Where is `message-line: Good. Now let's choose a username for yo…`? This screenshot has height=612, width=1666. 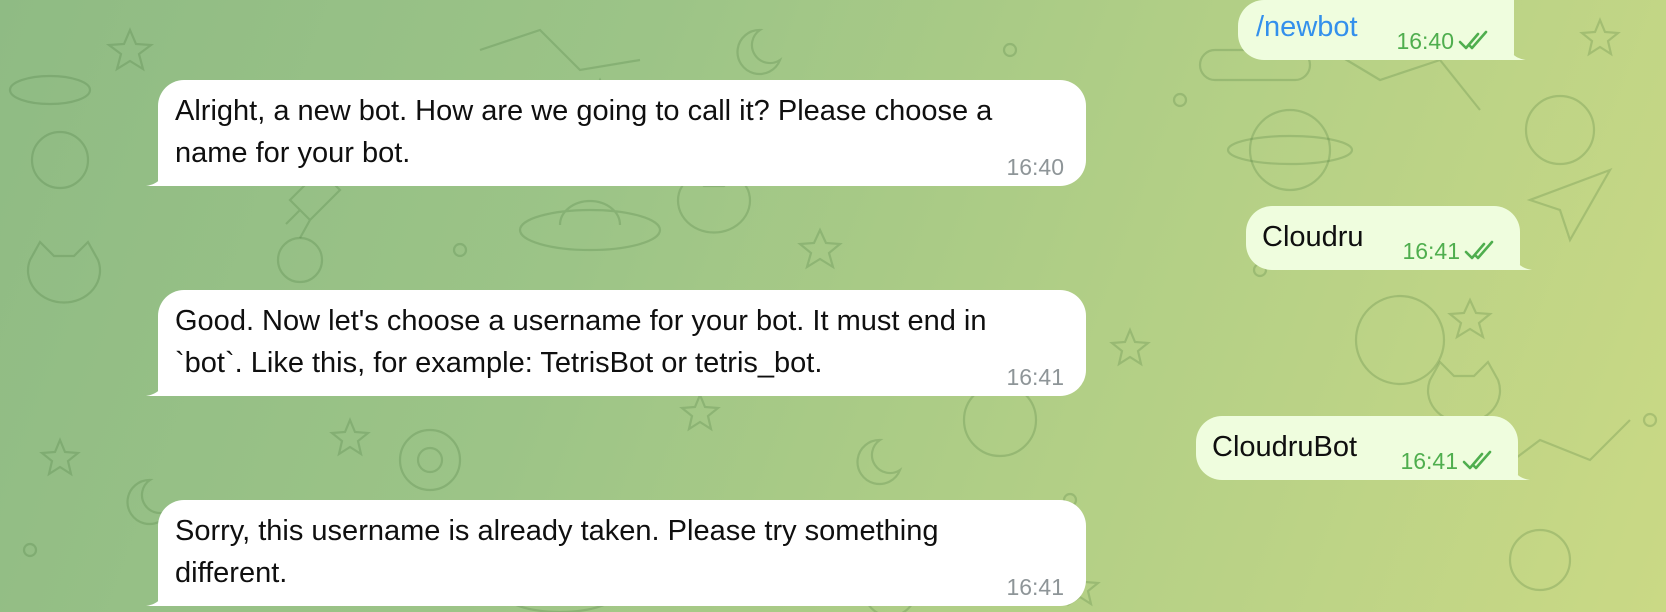
message-line: Good. Now let's choose a username for yo… is located at coordinates (581, 321).